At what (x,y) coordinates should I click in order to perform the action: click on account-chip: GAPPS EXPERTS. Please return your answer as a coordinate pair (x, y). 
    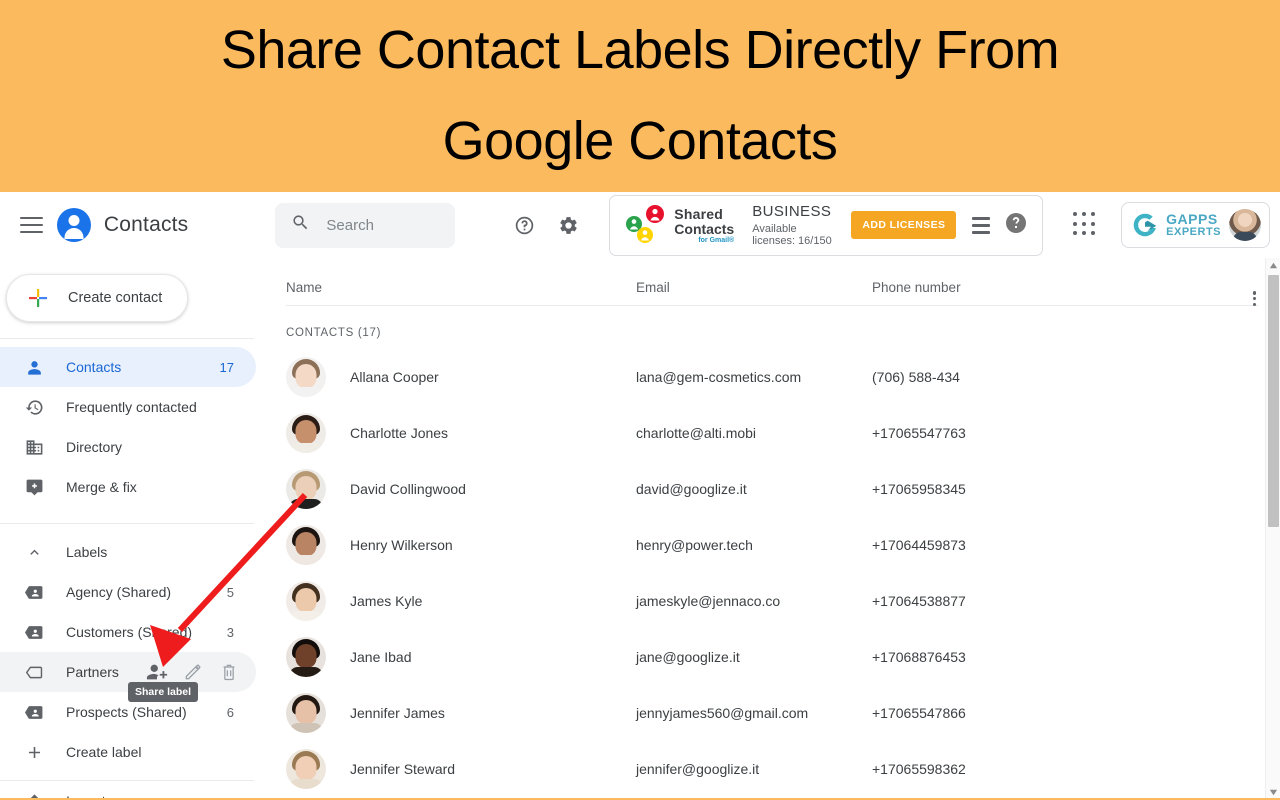
    Looking at the image, I should click on (1196, 225).